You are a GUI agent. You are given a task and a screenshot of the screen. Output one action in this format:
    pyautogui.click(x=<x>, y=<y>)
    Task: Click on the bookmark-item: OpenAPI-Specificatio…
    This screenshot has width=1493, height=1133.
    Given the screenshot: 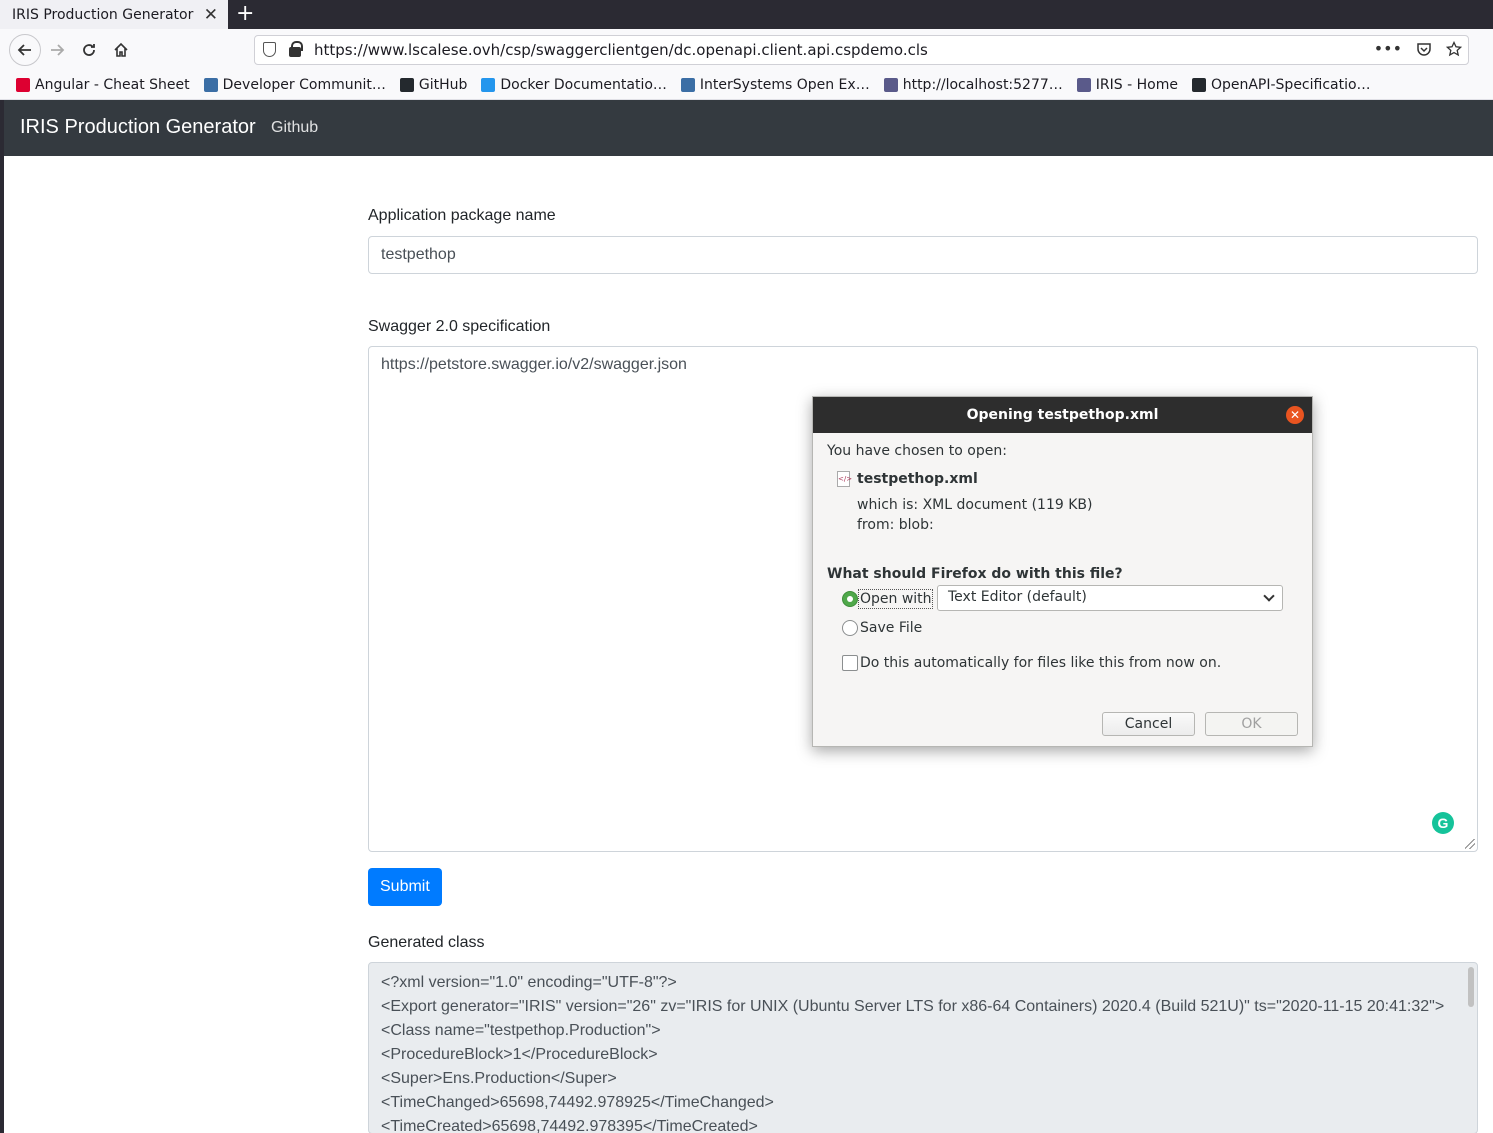 What is the action you would take?
    pyautogui.click(x=1281, y=85)
    